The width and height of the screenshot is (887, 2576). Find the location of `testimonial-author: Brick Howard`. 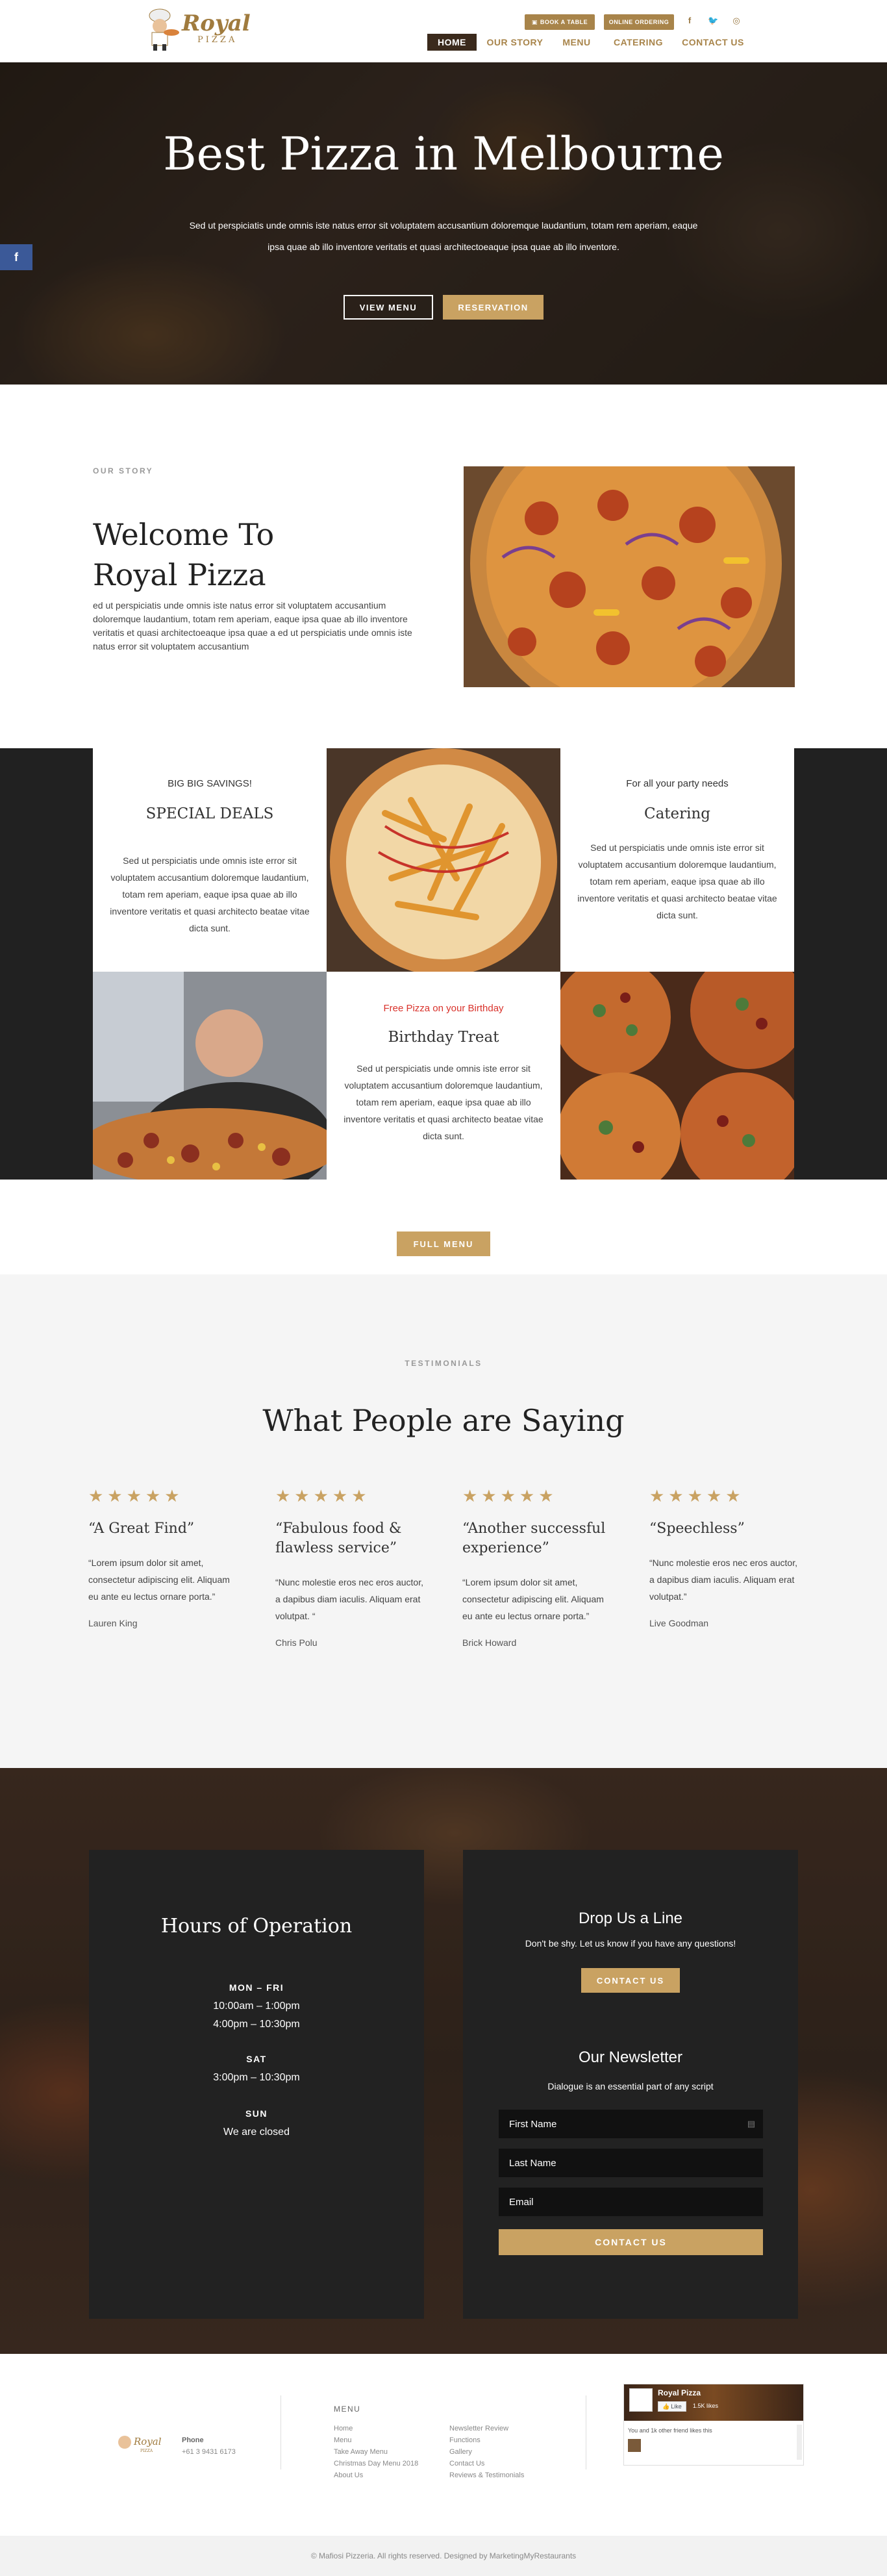

testimonial-author: Brick Howard is located at coordinates (489, 1643).